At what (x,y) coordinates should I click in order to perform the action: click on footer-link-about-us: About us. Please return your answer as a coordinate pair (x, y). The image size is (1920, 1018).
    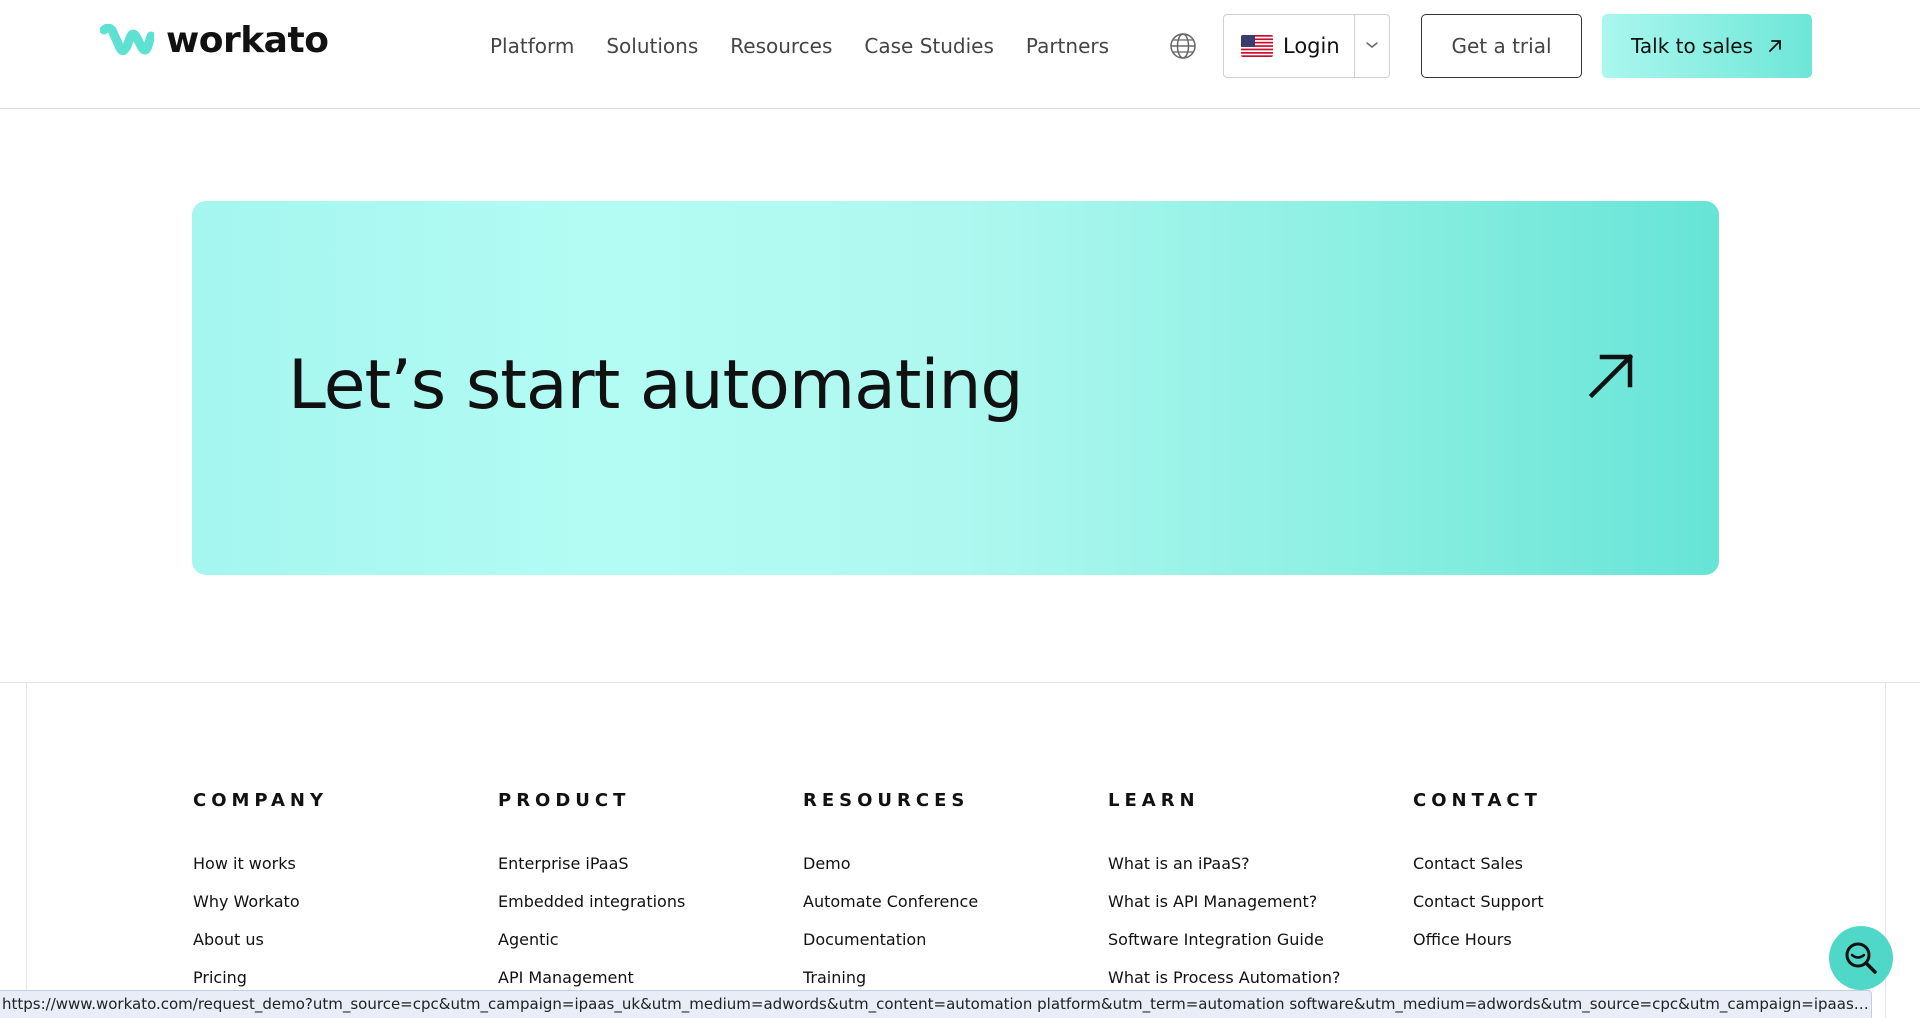
    Looking at the image, I should click on (338, 949).